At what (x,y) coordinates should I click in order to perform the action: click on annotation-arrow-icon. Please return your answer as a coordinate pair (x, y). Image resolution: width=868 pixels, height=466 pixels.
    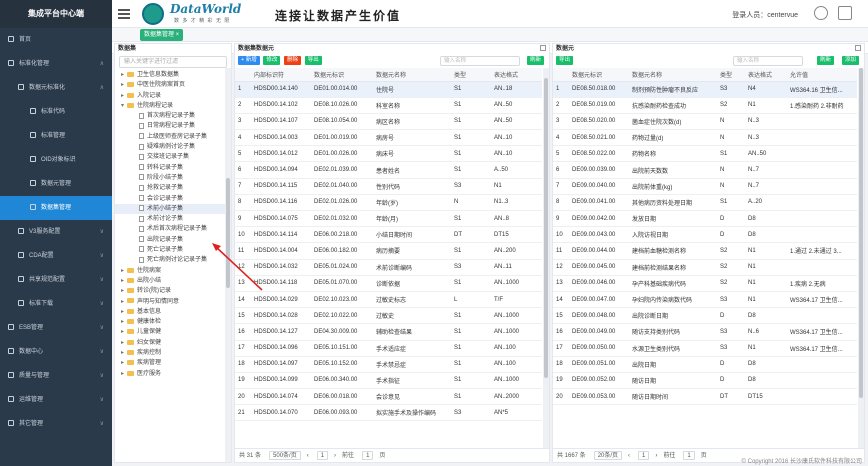
    Looking at the image, I should click on (237, 267).